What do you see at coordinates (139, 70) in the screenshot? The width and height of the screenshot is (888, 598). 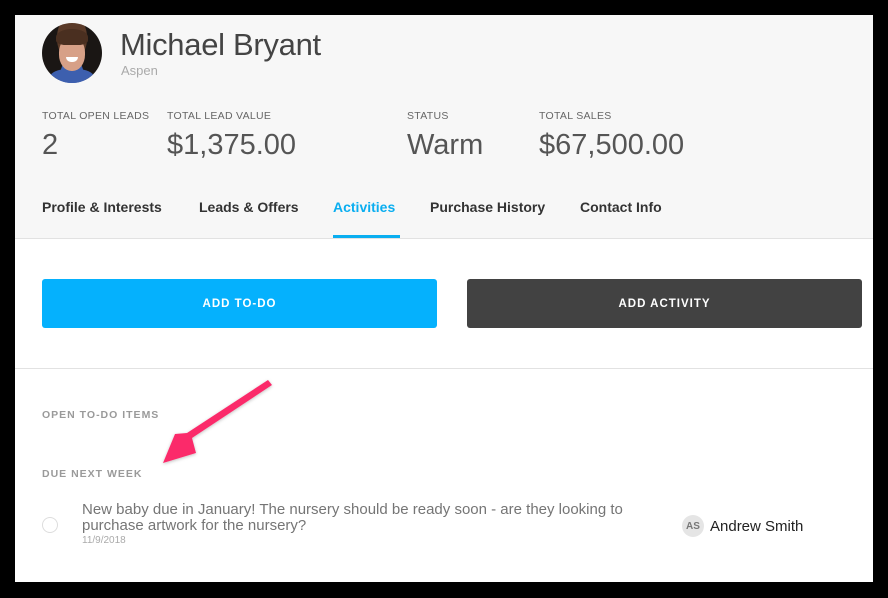 I see `contact-location: Aspen` at bounding box center [139, 70].